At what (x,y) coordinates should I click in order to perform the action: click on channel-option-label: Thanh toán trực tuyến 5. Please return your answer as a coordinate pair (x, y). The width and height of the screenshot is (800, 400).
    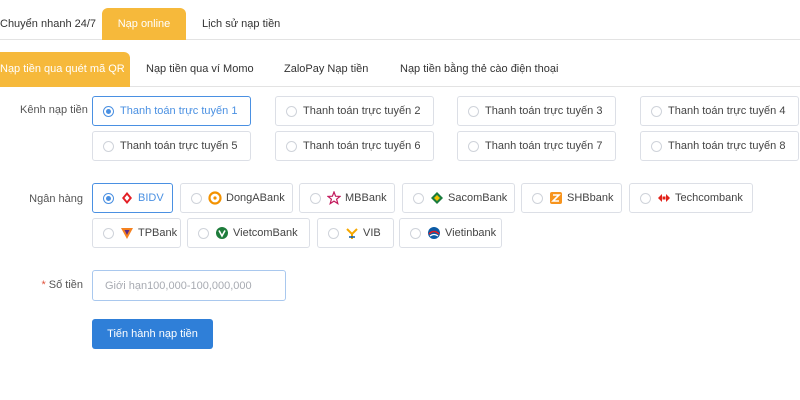
    Looking at the image, I should click on (179, 146).